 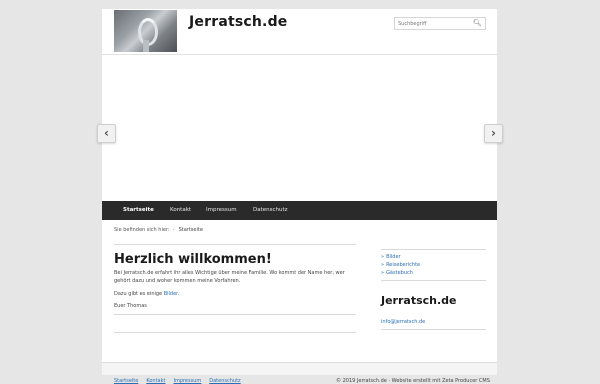 I want to click on content-divider-top, so click(x=235, y=244).